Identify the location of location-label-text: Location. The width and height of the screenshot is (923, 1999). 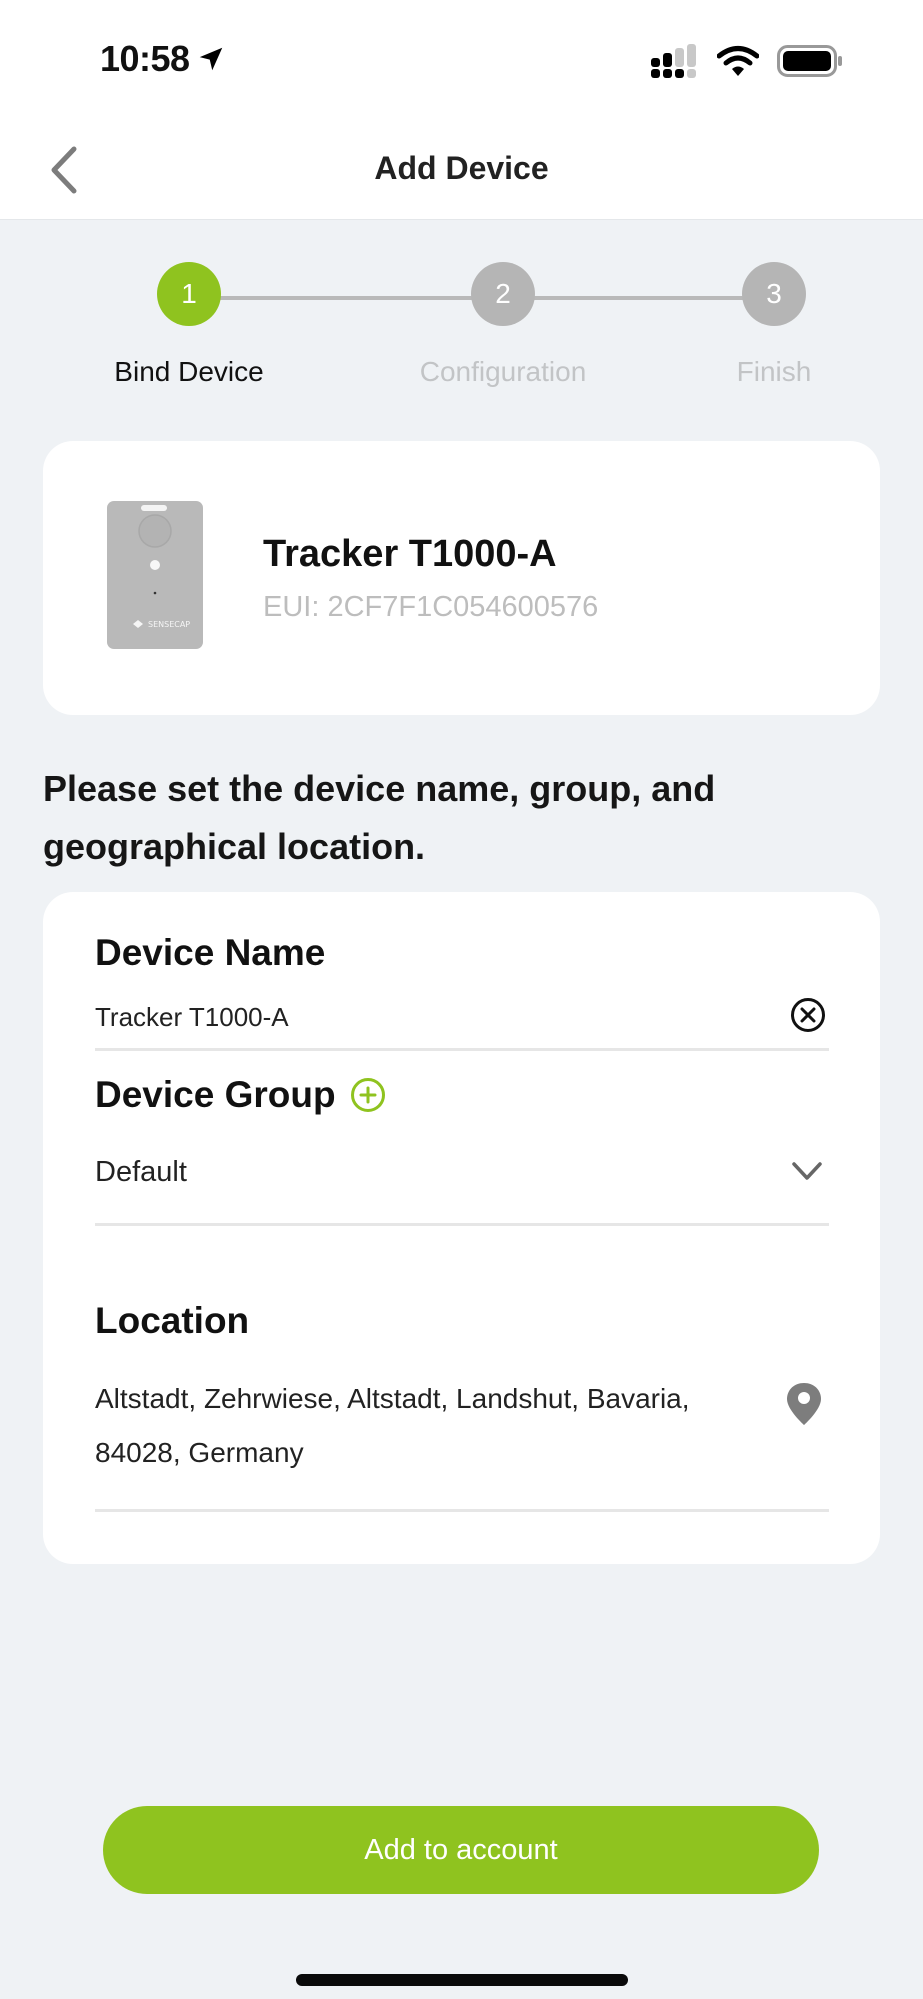
(172, 1320).